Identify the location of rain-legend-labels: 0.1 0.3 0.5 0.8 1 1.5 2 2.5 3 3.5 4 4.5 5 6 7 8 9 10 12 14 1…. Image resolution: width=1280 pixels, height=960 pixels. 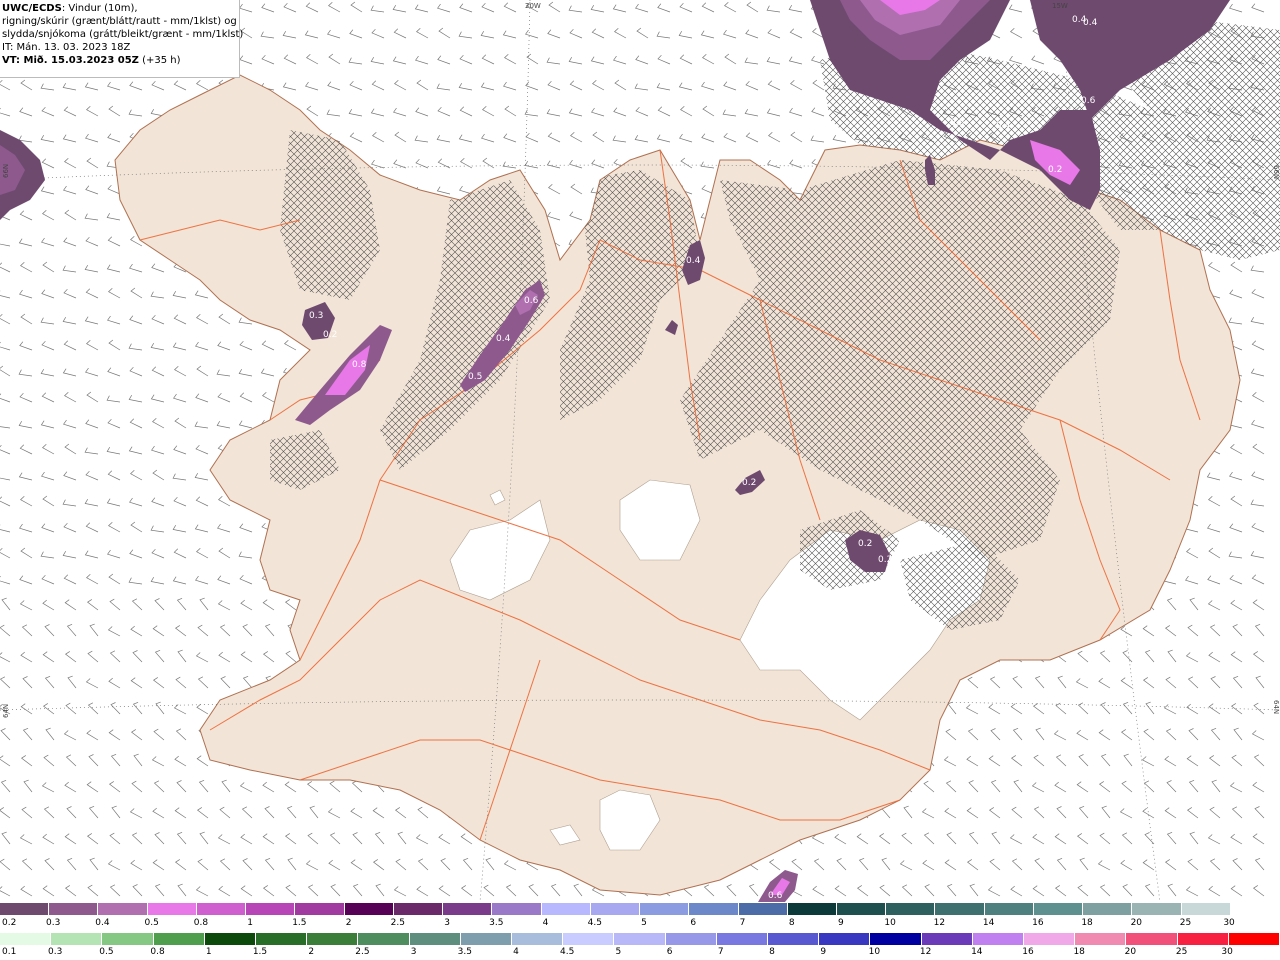
(640, 953).